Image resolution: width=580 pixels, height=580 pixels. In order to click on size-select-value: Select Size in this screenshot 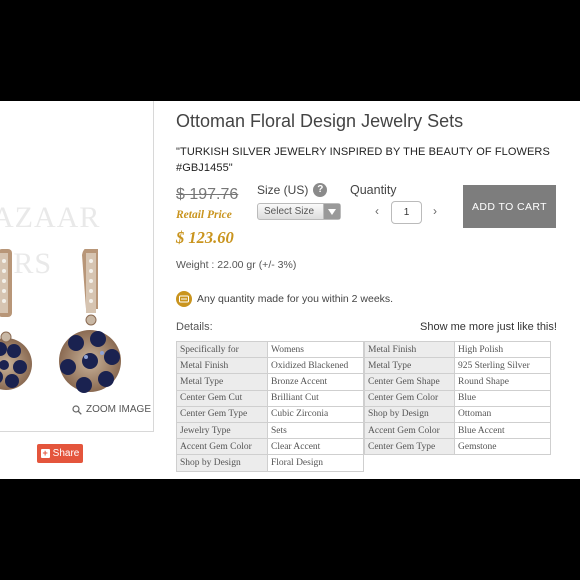, I will do `click(289, 211)`.